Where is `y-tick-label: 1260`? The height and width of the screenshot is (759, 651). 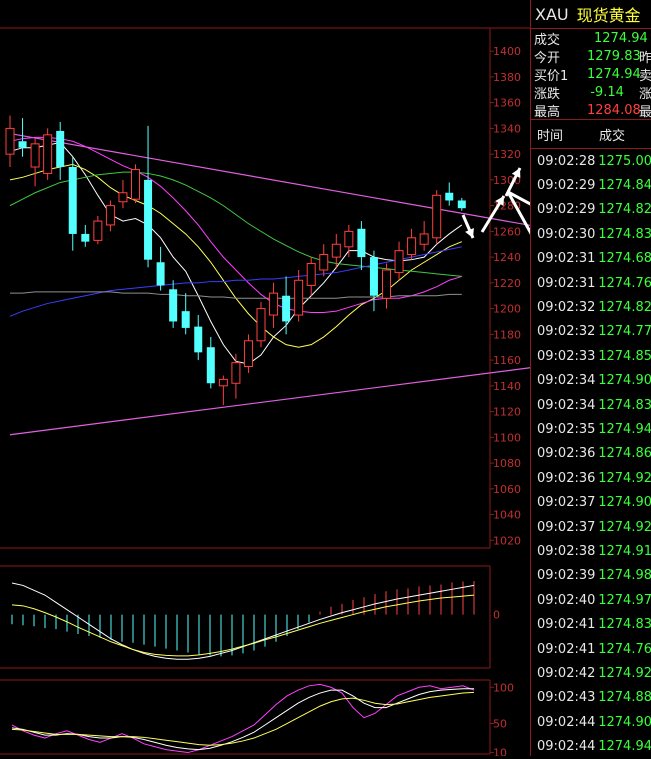
y-tick-label: 1260 is located at coordinates (507, 231).